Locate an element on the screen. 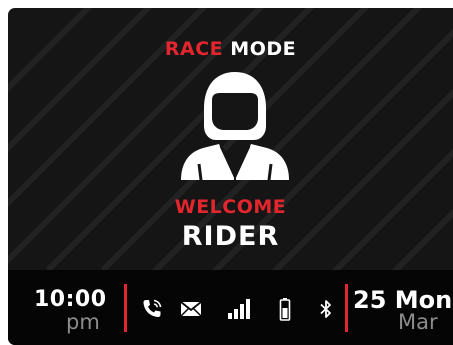 This screenshot has width=453, height=345. bluetooth-icon is located at coordinates (326, 309).